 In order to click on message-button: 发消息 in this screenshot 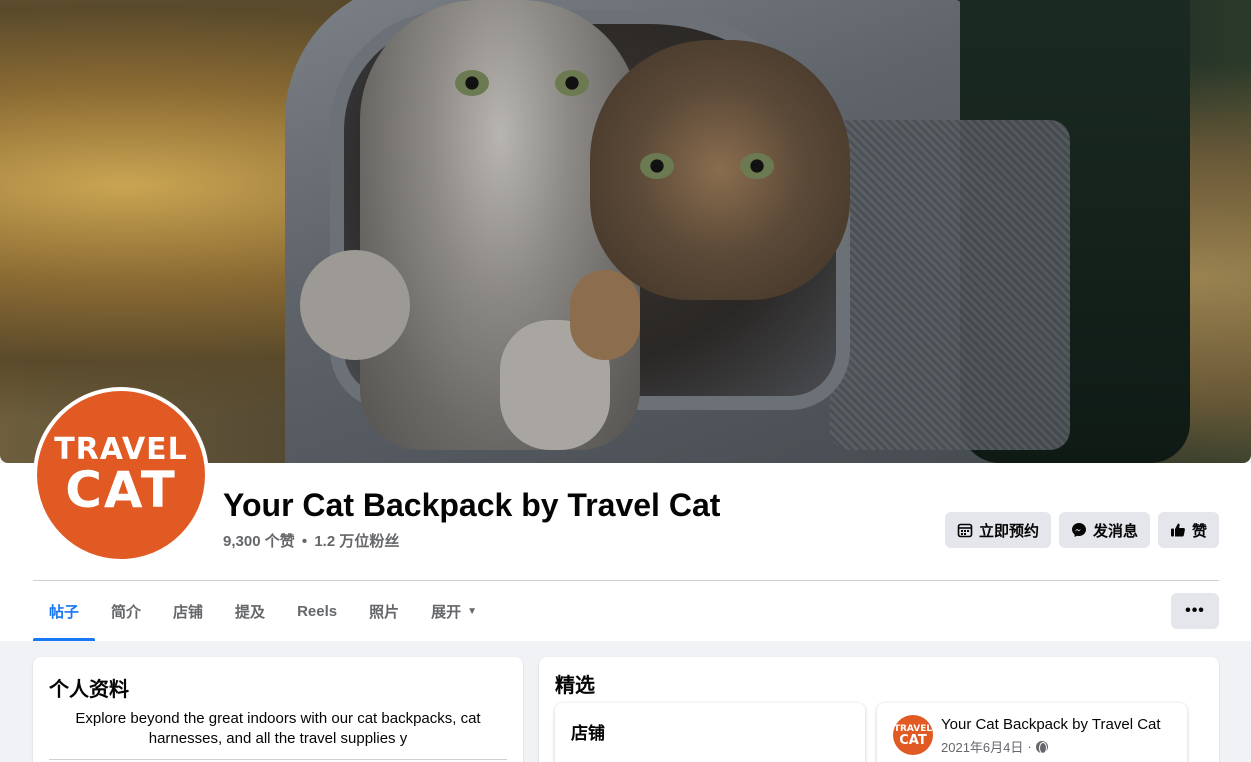, I will do `click(1104, 530)`.